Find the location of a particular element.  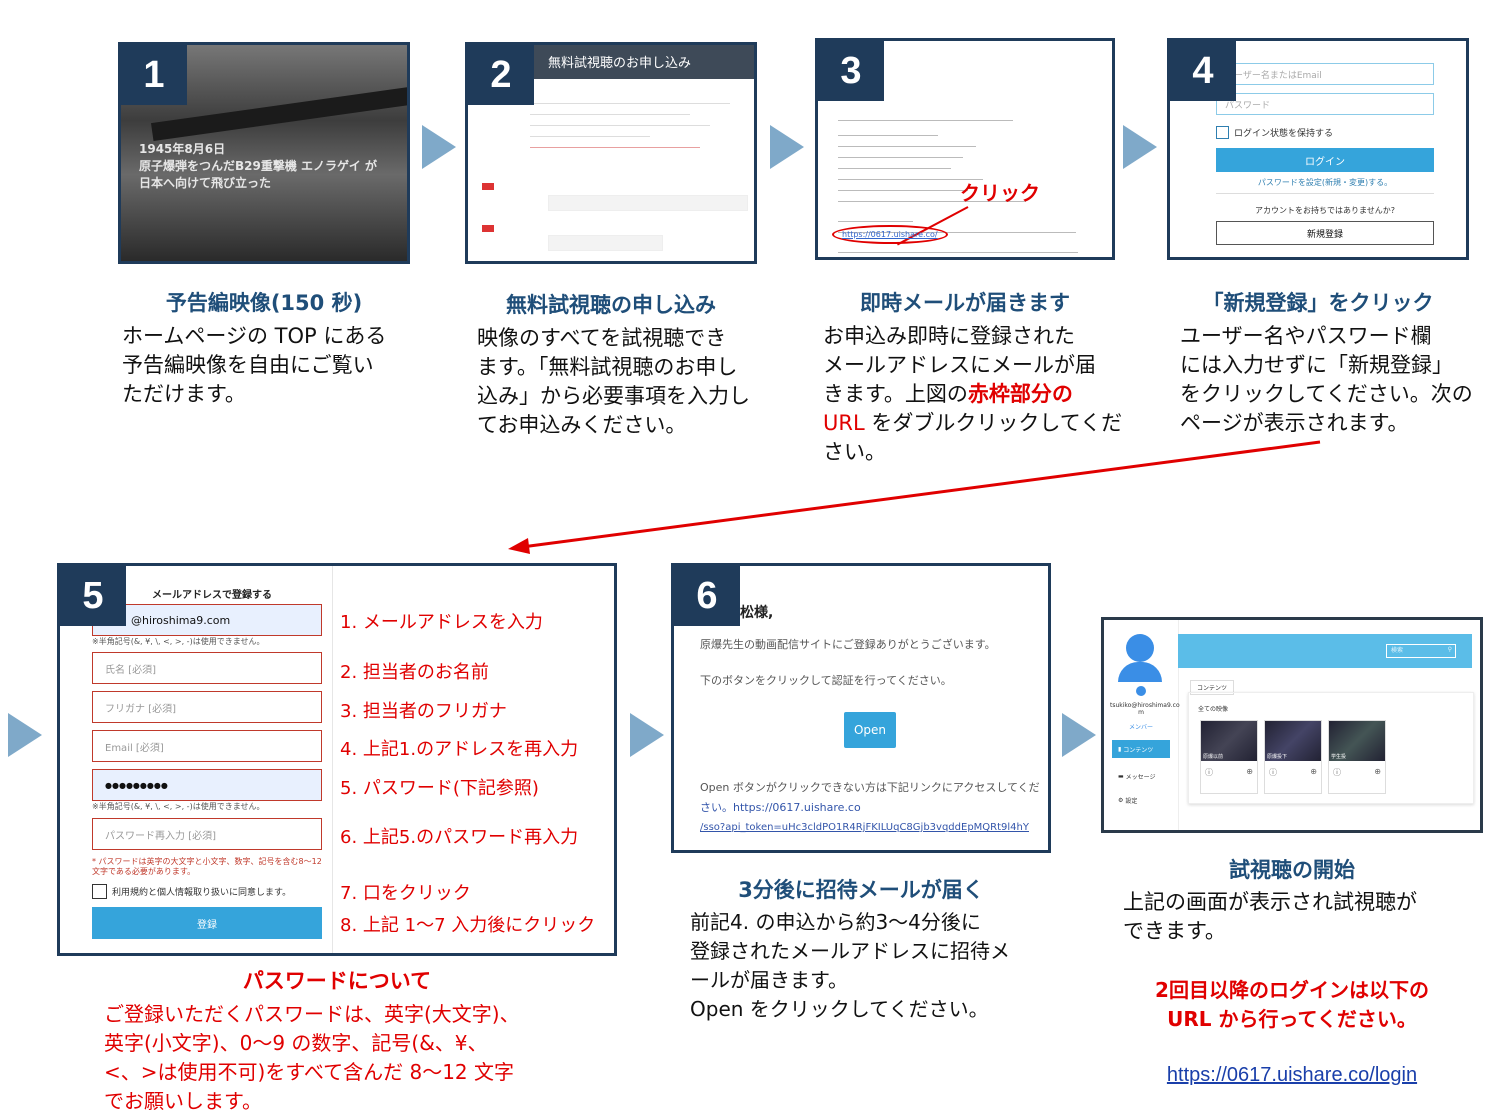

step-number-badge: 5 is located at coordinates (93, 596).